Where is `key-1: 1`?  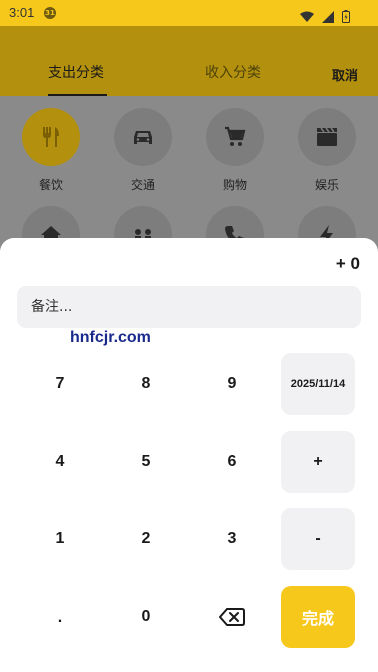 key-1: 1 is located at coordinates (60, 539).